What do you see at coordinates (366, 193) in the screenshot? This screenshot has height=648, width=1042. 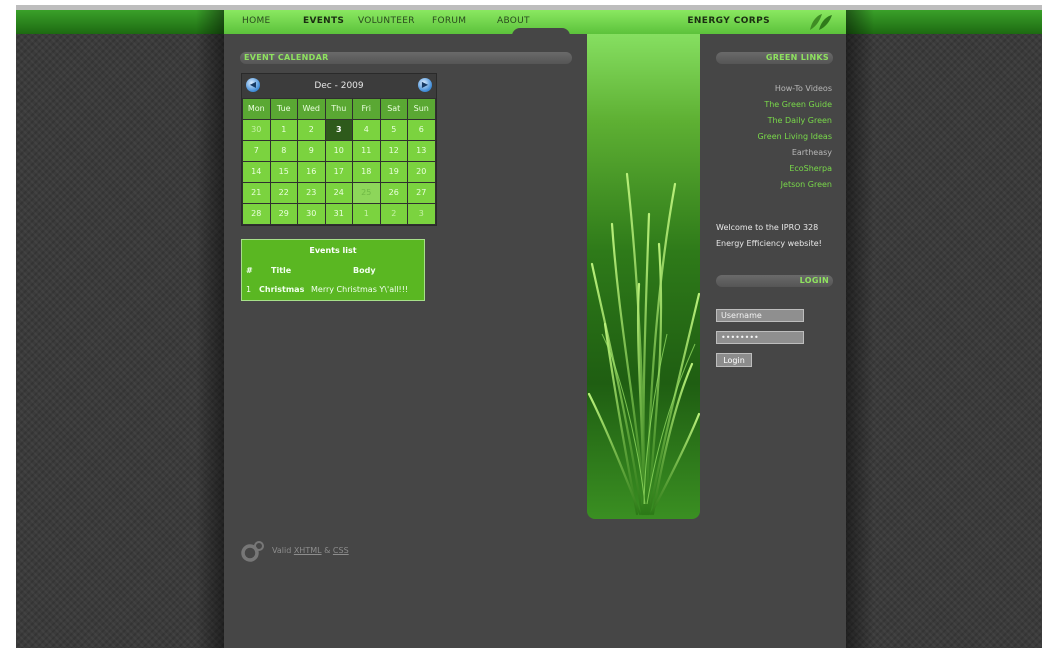 I see `calendar-day: 25` at bounding box center [366, 193].